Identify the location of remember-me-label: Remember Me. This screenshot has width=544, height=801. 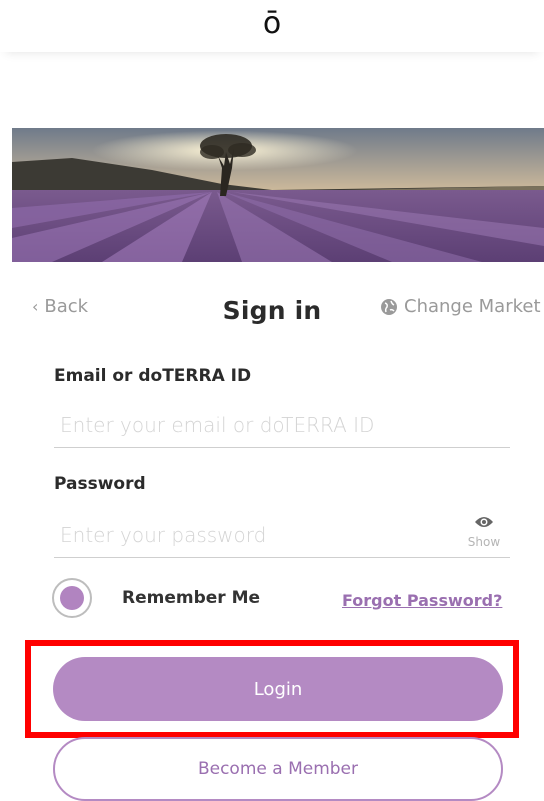
(191, 598).